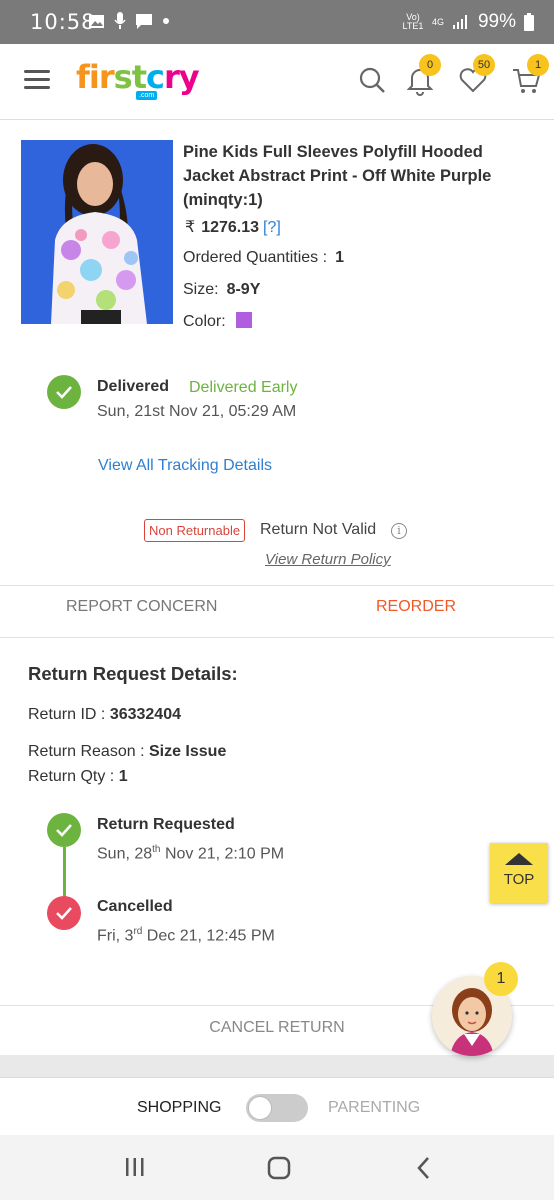  Describe the element at coordinates (63, 22) in the screenshot. I see `status-time: 10:58` at that location.